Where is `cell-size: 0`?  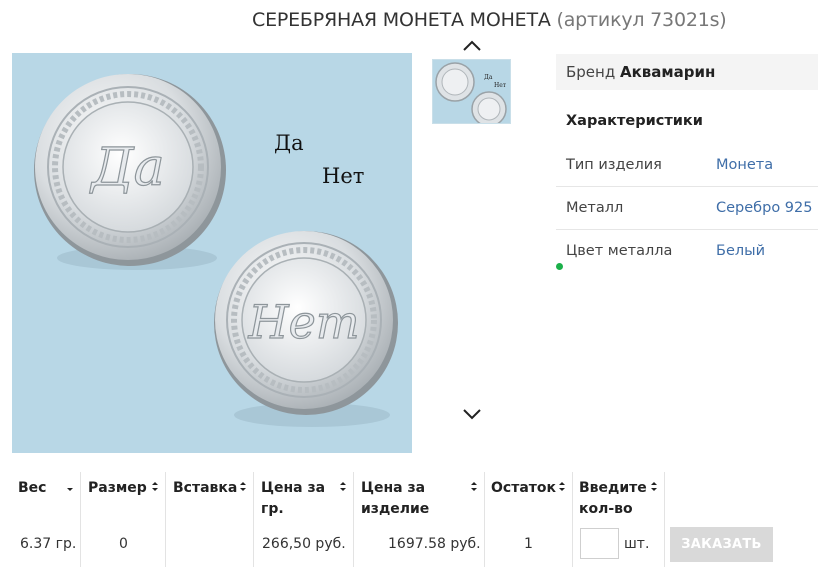 cell-size: 0 is located at coordinates (123, 544).